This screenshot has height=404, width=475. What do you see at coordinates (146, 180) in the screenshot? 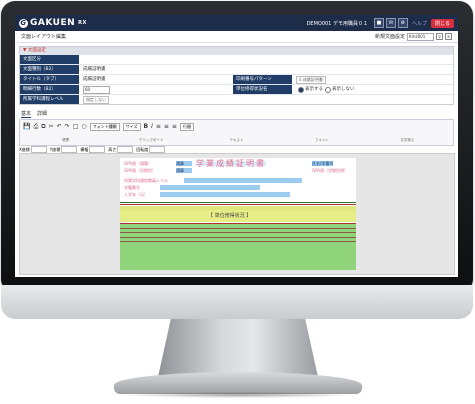
I see `department-field: 所属学科課程教員レベル` at bounding box center [146, 180].